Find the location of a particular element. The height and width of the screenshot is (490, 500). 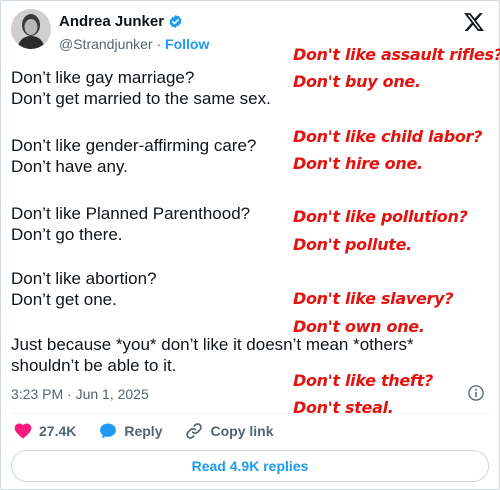

annotation-question: Don't like pollution? is located at coordinates (380, 216).